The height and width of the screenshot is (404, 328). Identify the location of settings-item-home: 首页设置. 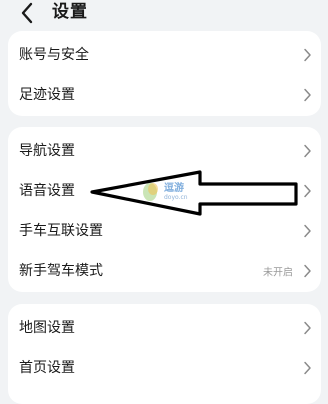
(164, 368).